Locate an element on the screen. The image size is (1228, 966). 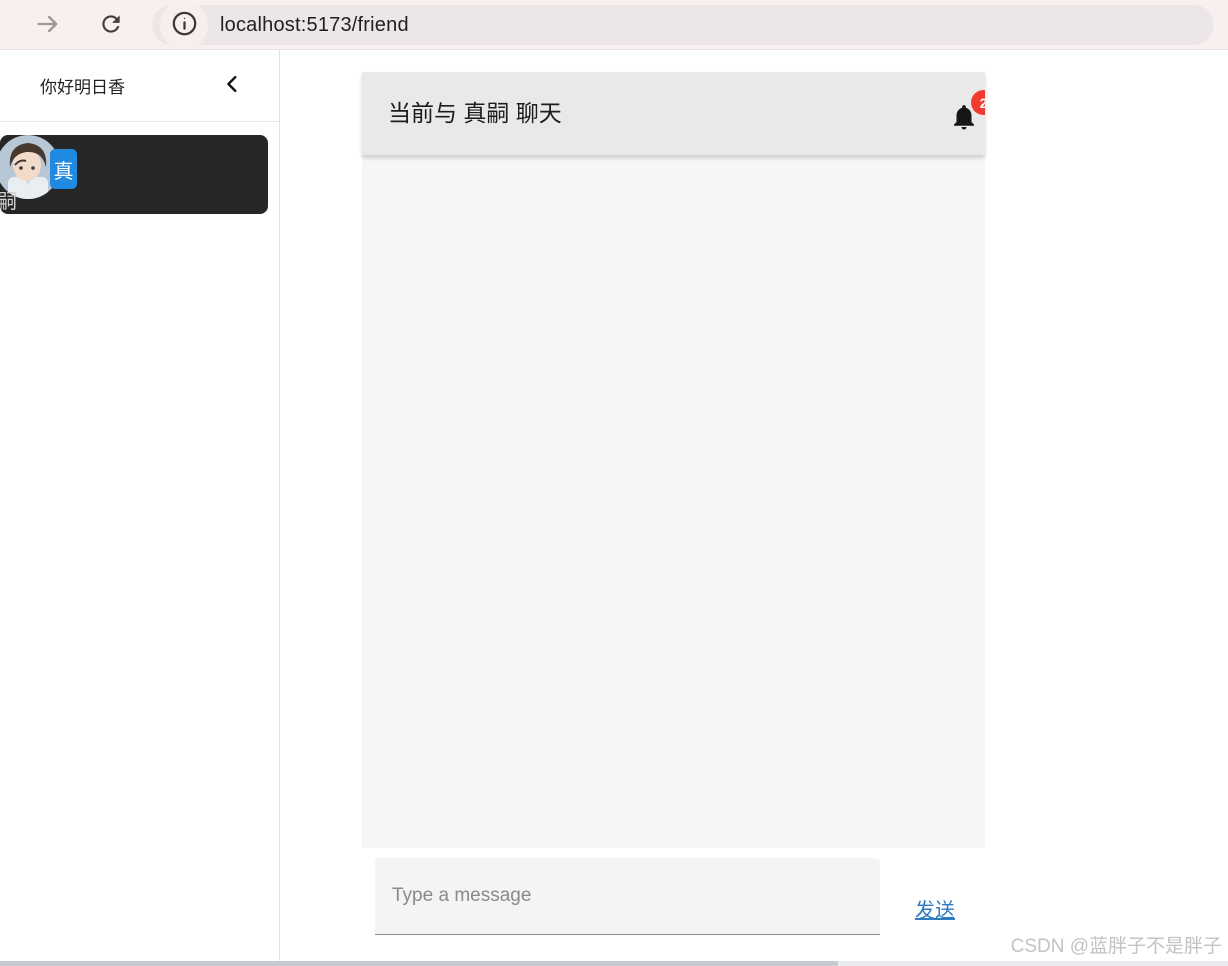
reload-icon is located at coordinates (111, 25).